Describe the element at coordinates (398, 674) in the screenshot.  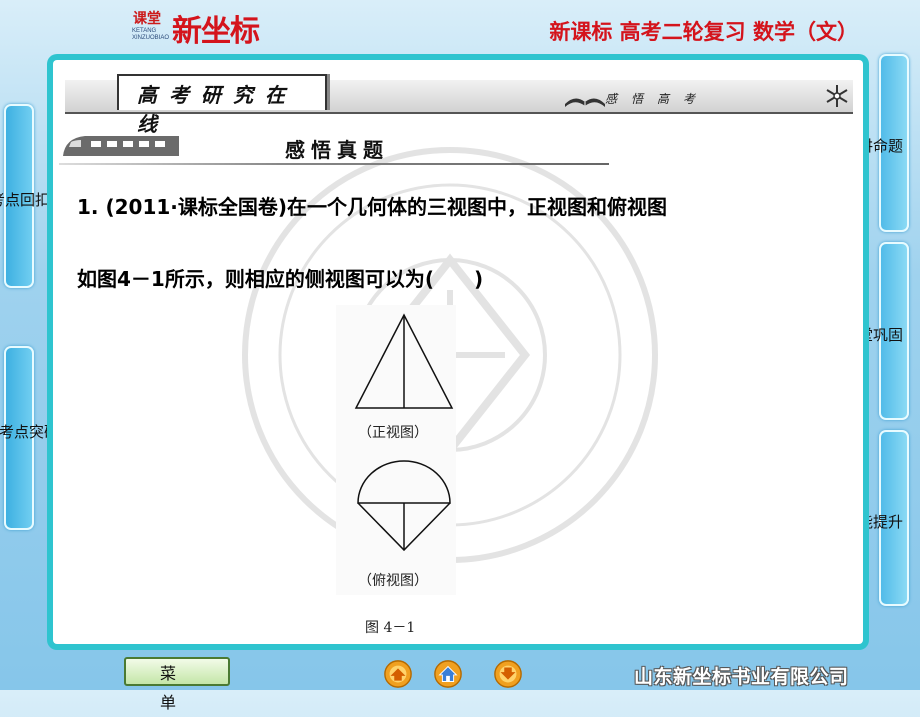
I see `prev-page-icon` at that location.